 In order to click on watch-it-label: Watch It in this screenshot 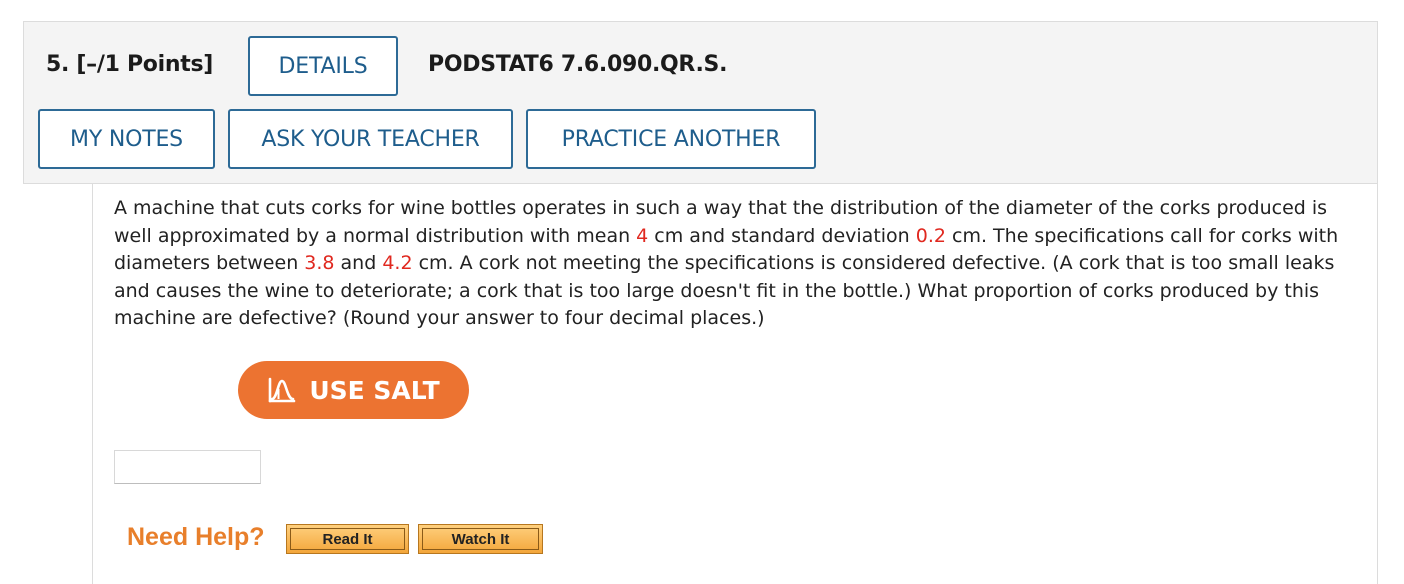, I will do `click(480, 539)`.